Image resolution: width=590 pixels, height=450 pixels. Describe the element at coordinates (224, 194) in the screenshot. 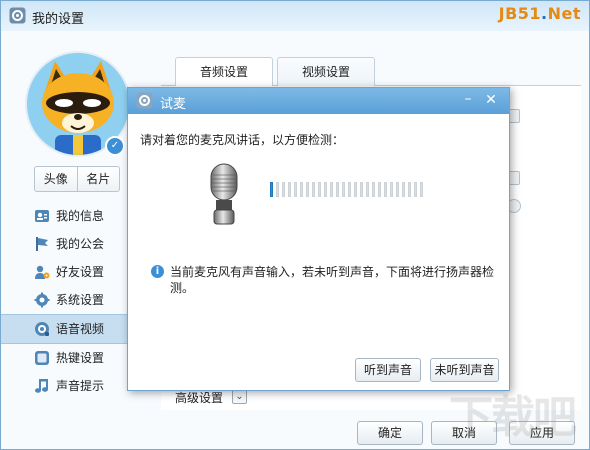

I see `microphone-icon` at that location.